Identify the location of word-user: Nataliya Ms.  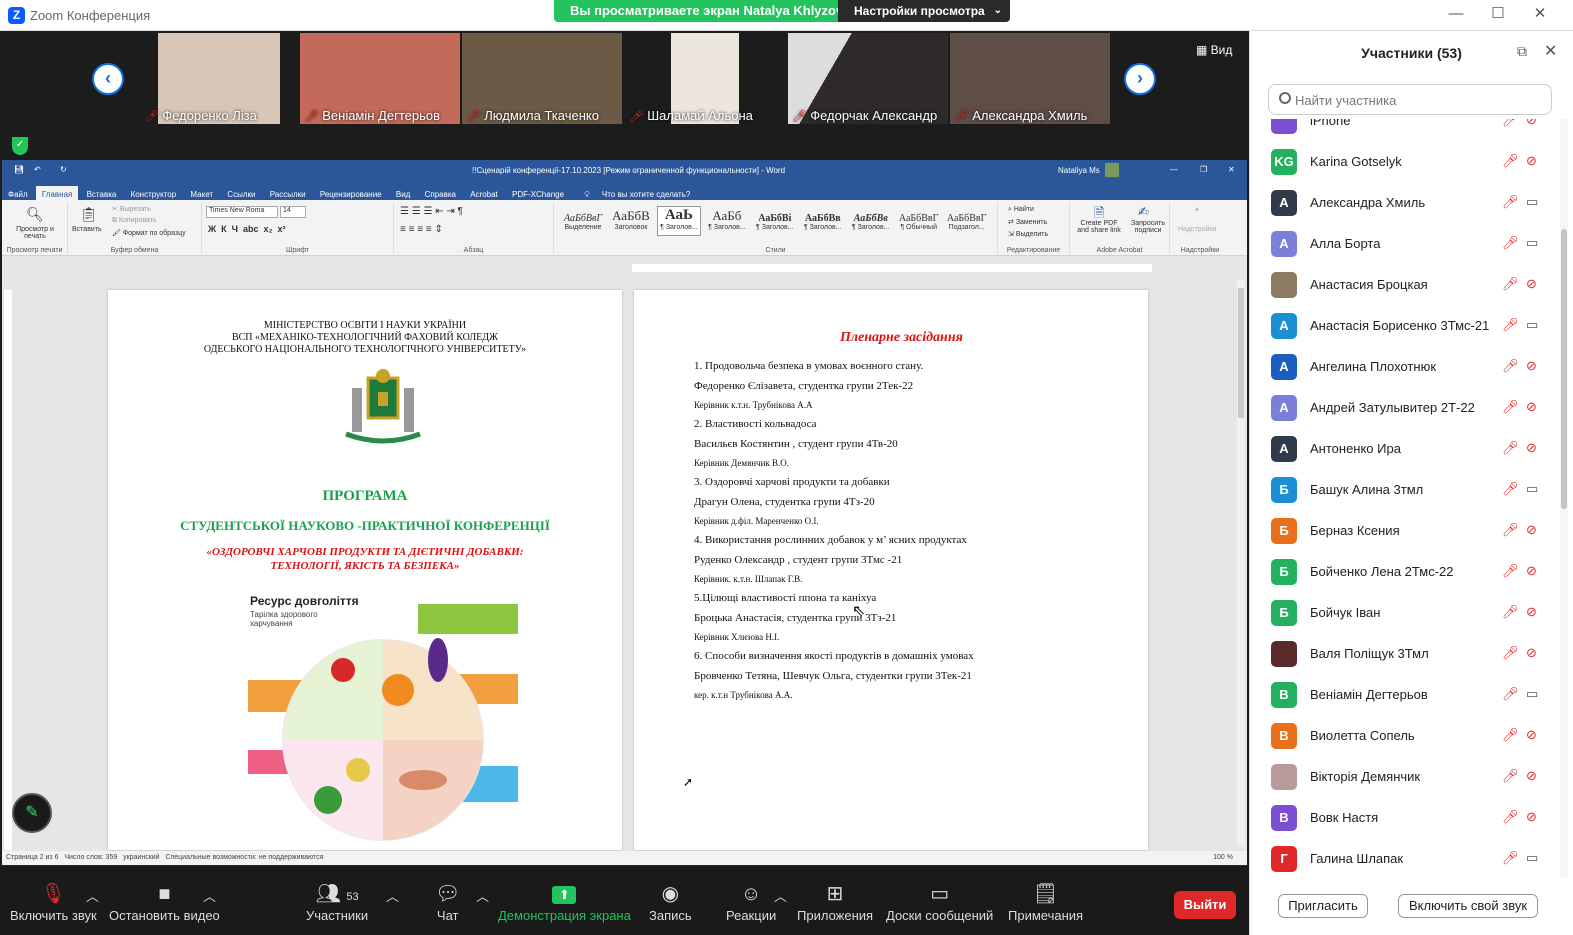
(1079, 170).